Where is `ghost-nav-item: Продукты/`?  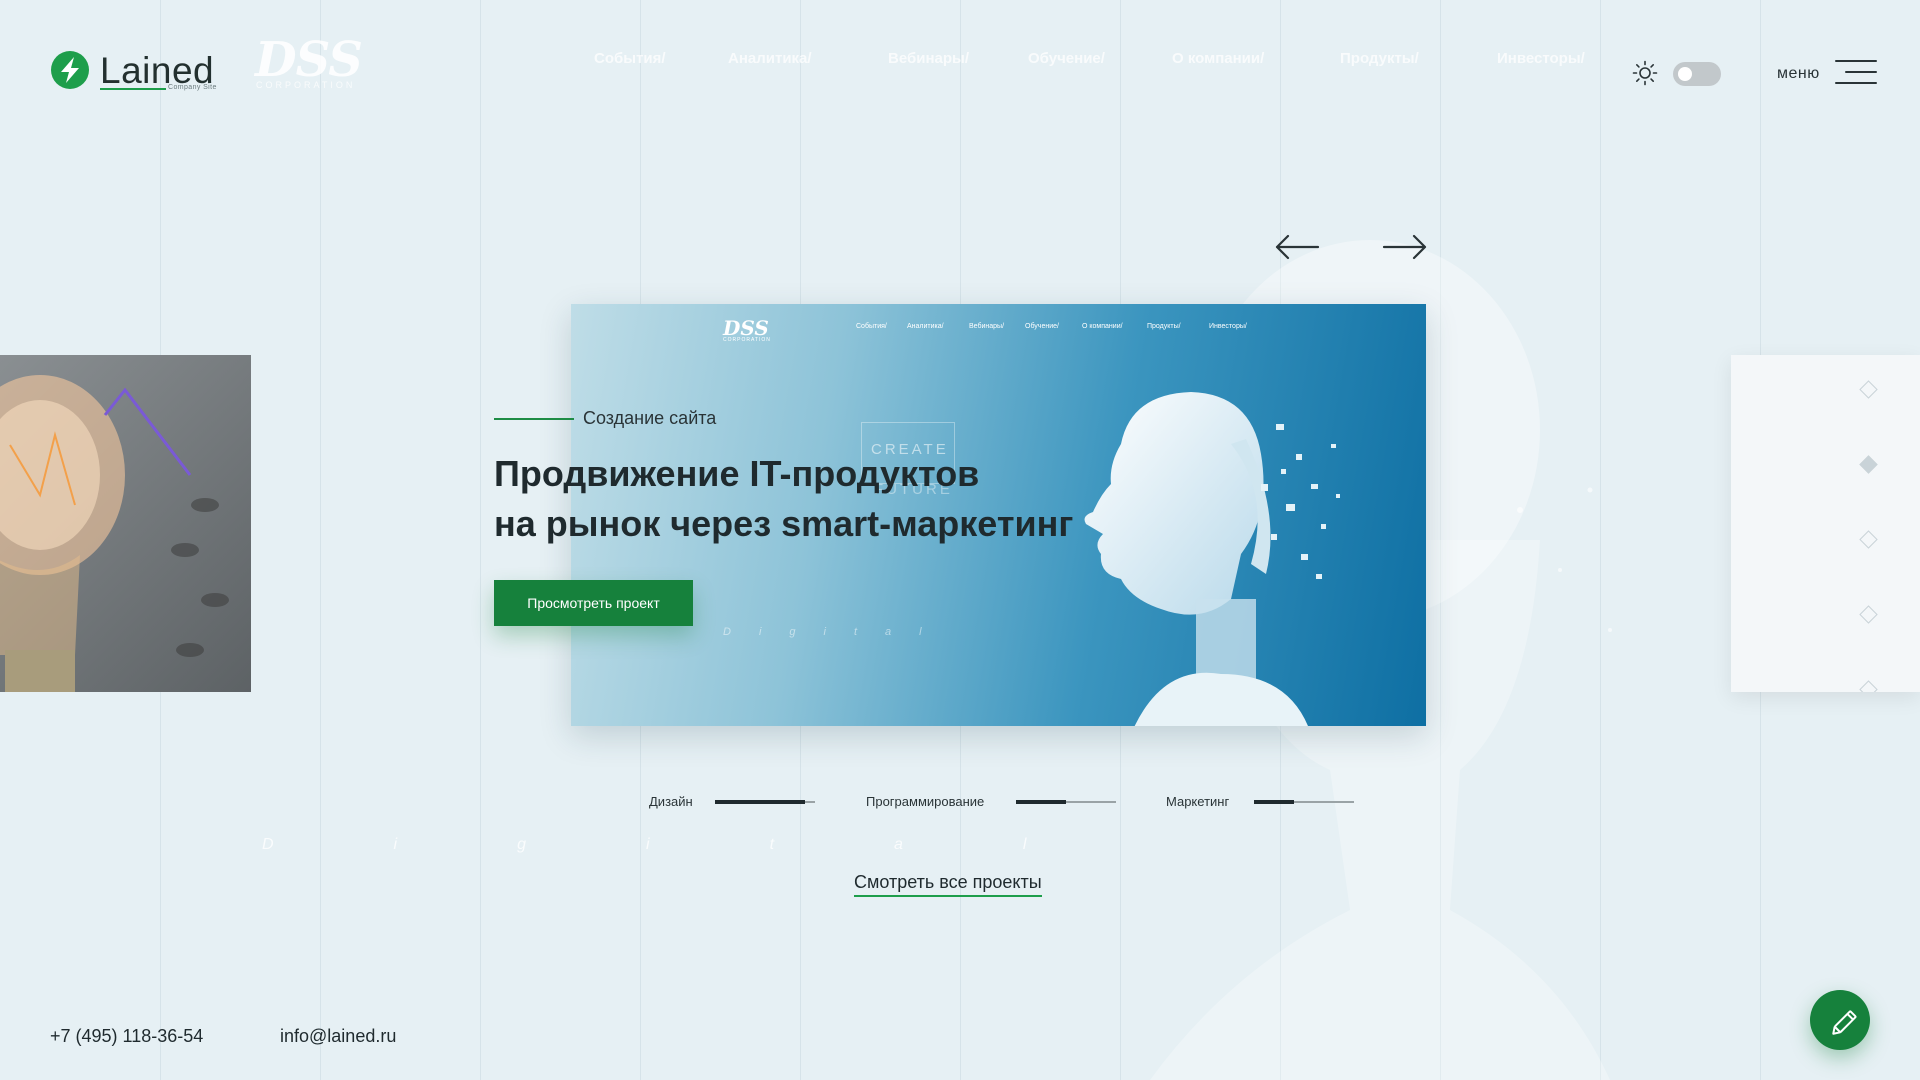 ghost-nav-item: Продукты/ is located at coordinates (1379, 58).